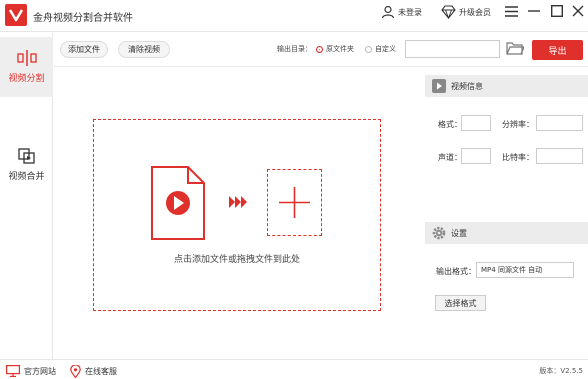 This screenshot has height=379, width=588. Describe the element at coordinates (439, 86) in the screenshot. I see `play-icon` at that location.